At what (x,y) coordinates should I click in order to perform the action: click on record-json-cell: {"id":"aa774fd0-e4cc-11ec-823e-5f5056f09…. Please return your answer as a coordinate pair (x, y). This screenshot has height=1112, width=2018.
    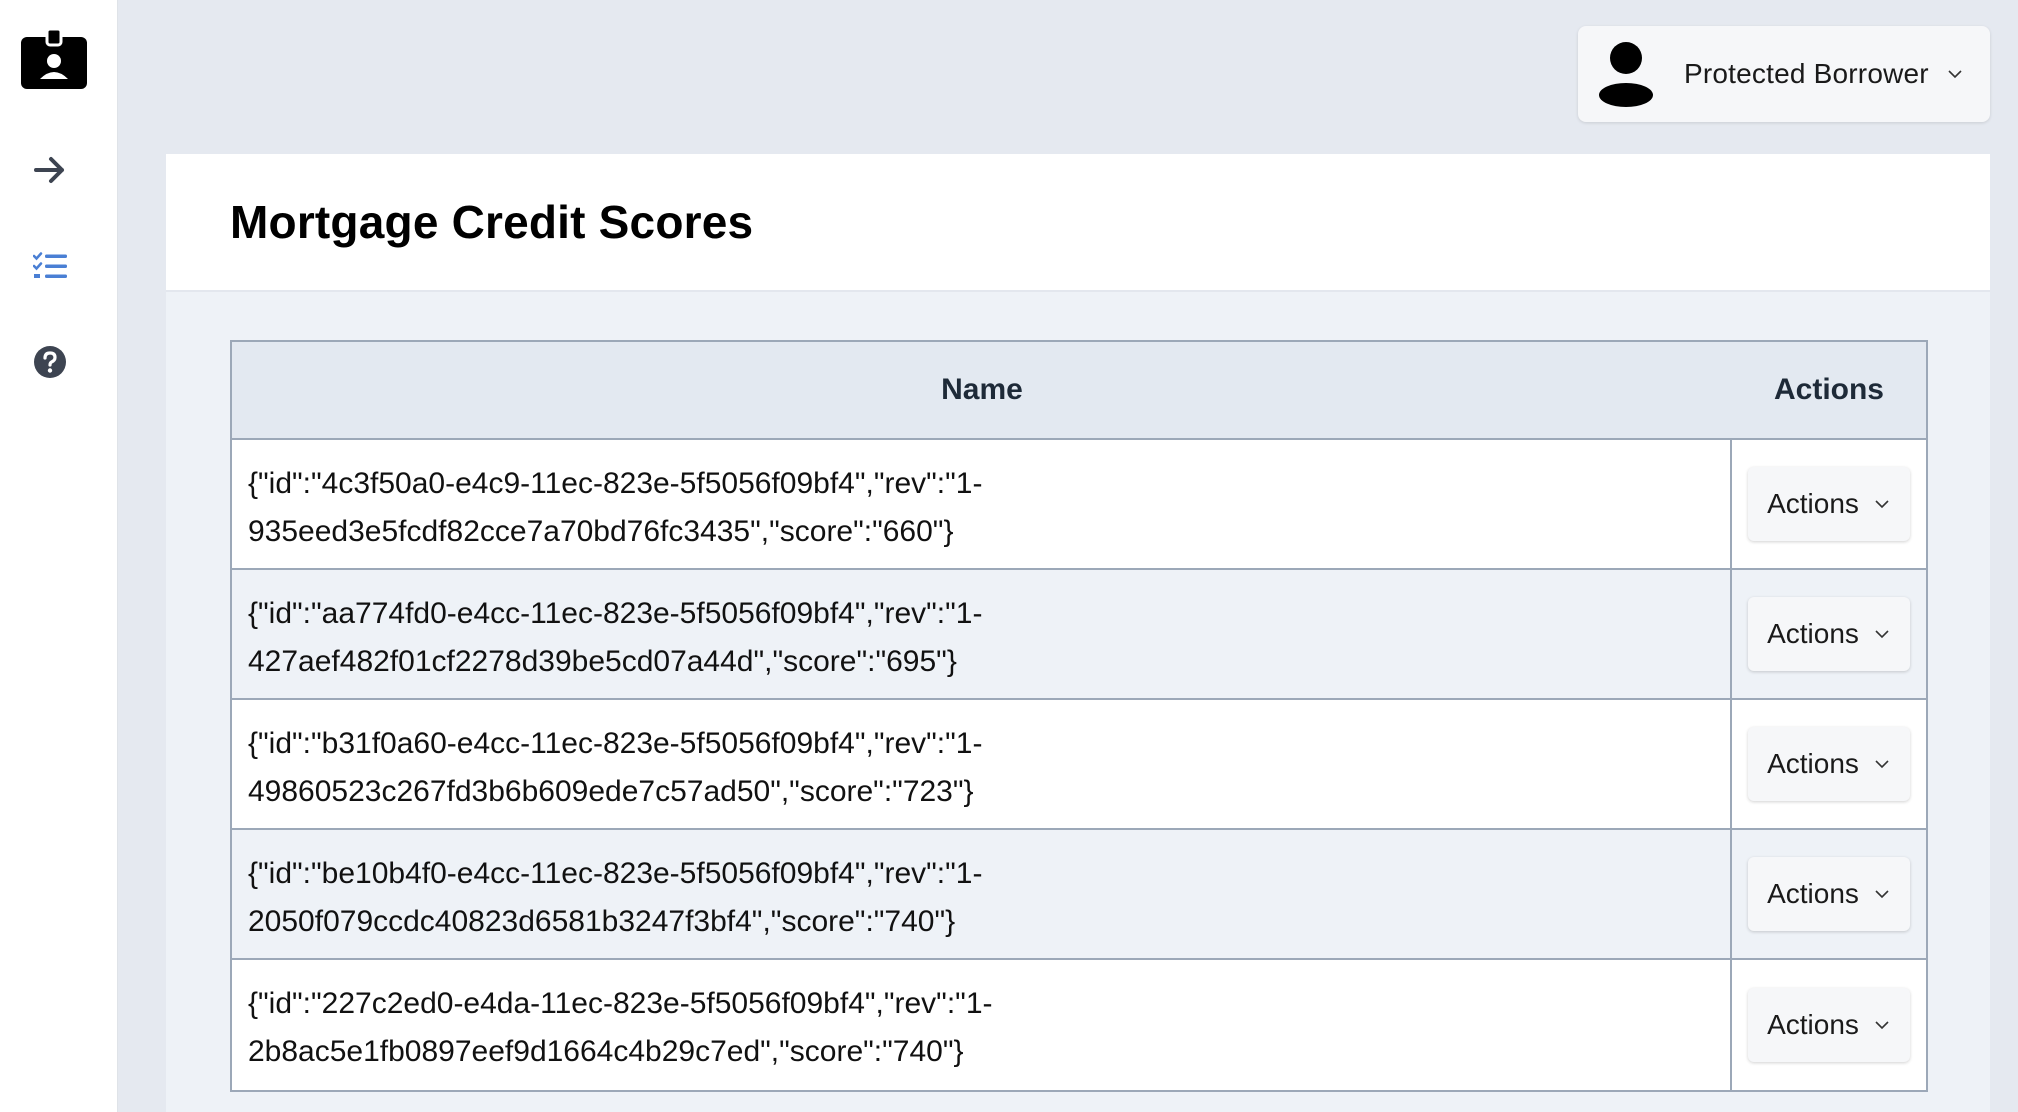
    Looking at the image, I should click on (982, 634).